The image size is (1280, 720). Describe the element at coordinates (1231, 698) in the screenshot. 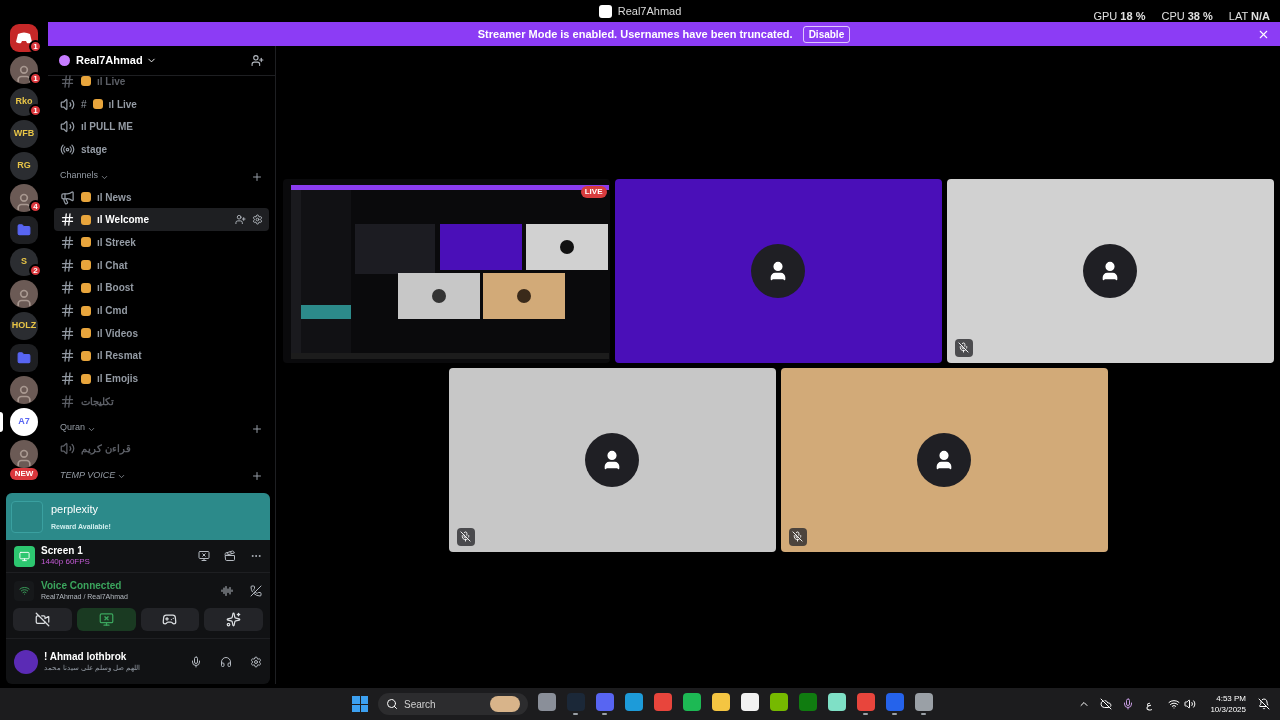

I see `clock-time: 4:53 PM` at that location.